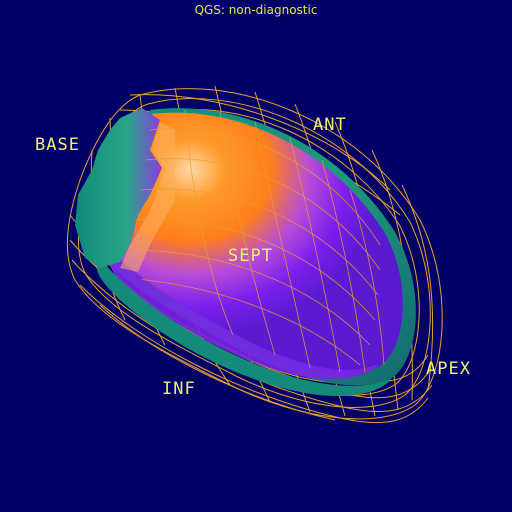 Image resolution: width=512 pixels, height=512 pixels. I want to click on label-sept: SEPT, so click(250, 256).